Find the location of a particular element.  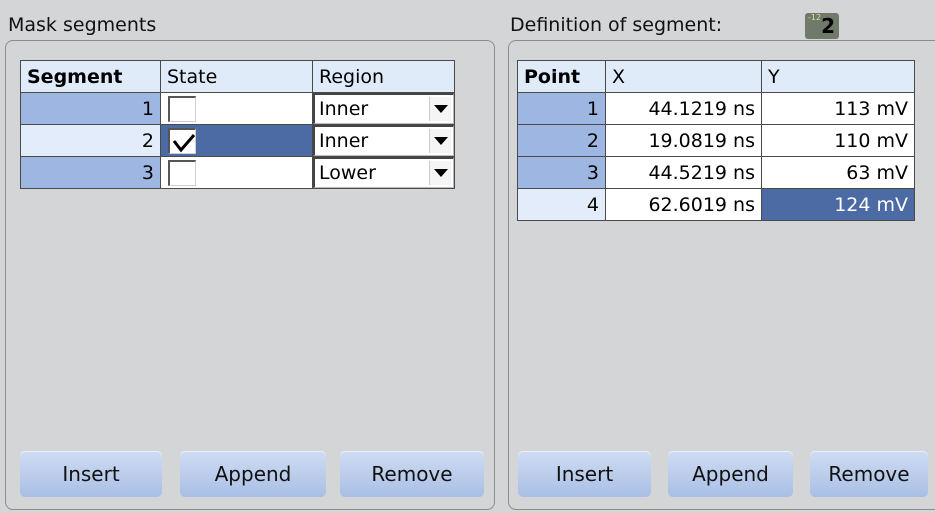

region-cell: Lower is located at coordinates (383, 172).